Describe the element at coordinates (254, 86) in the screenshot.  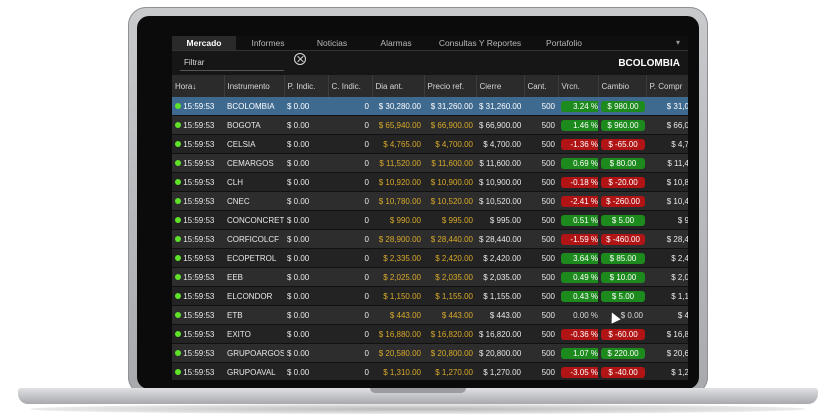
I see `col-instrumento: Instrumento` at that location.